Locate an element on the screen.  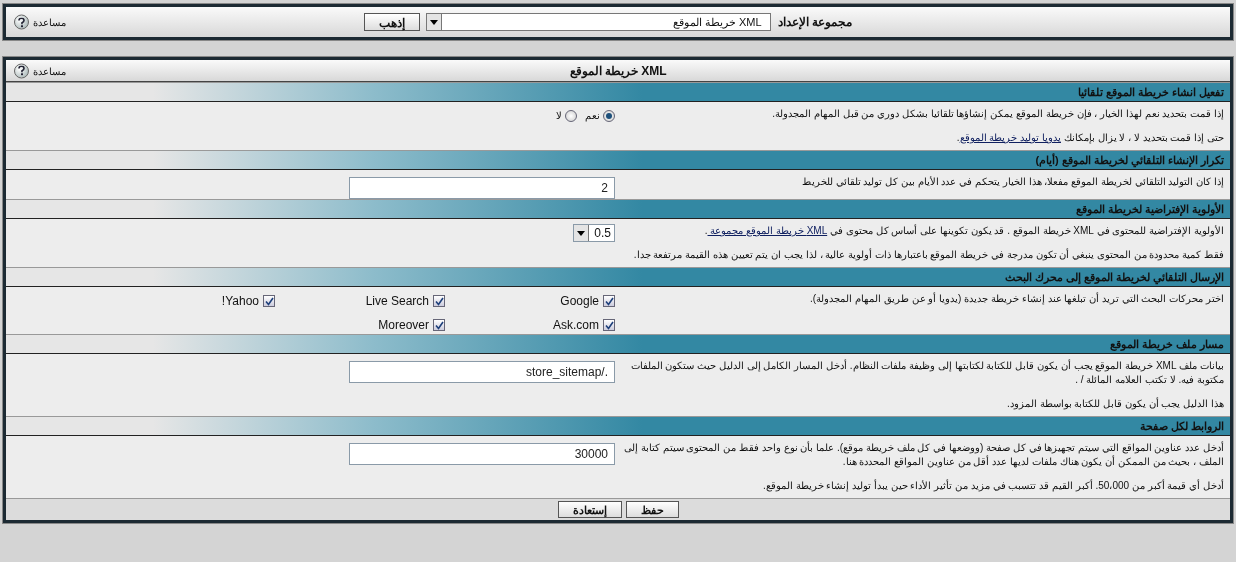
description-text: إذا كان التوليد التلقائي لخريطة الموقع مفعلا، هذا الخيار يتحكم في عدد الأيام بين كل توليد تلقائي للخريط is located at coordinates (1012, 182).